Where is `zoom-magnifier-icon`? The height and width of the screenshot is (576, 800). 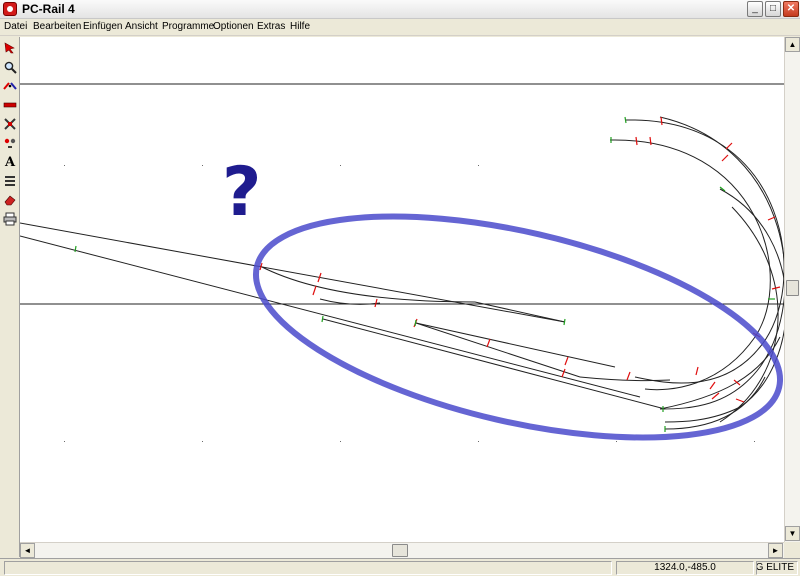 zoom-magnifier-icon is located at coordinates (10, 67).